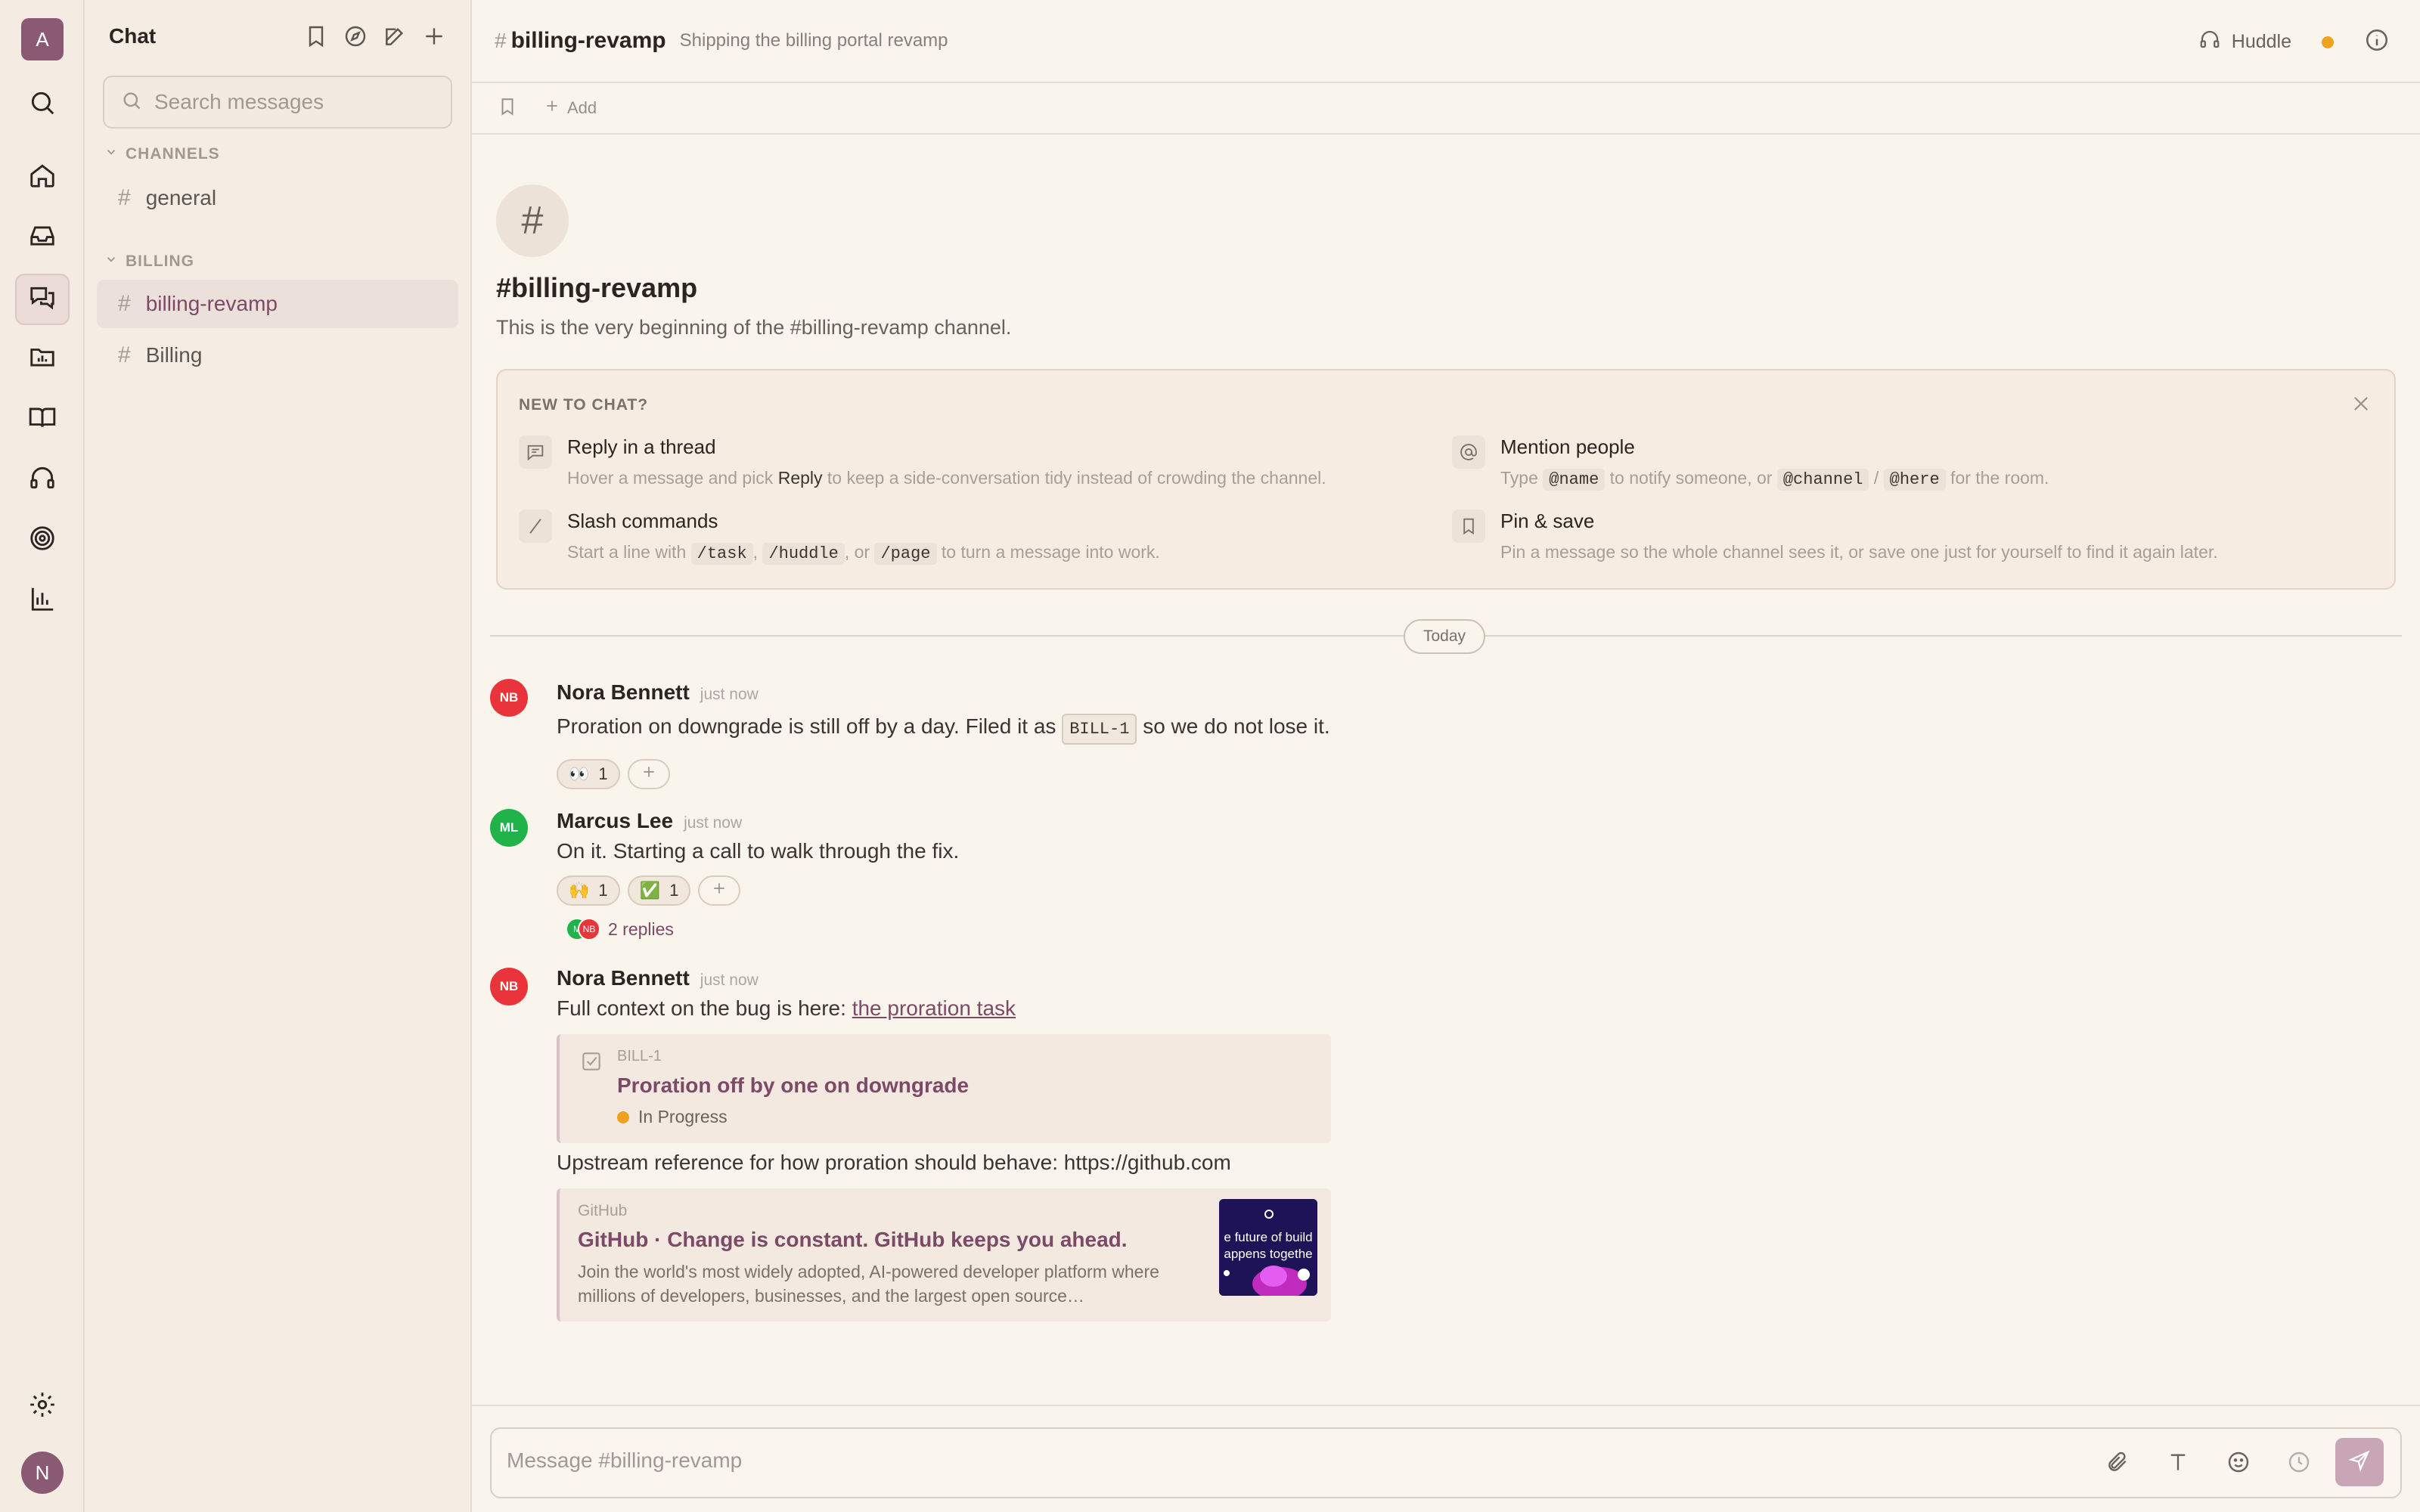  Describe the element at coordinates (650, 890) in the screenshot. I see `check-mark-emoji: ✅` at that location.